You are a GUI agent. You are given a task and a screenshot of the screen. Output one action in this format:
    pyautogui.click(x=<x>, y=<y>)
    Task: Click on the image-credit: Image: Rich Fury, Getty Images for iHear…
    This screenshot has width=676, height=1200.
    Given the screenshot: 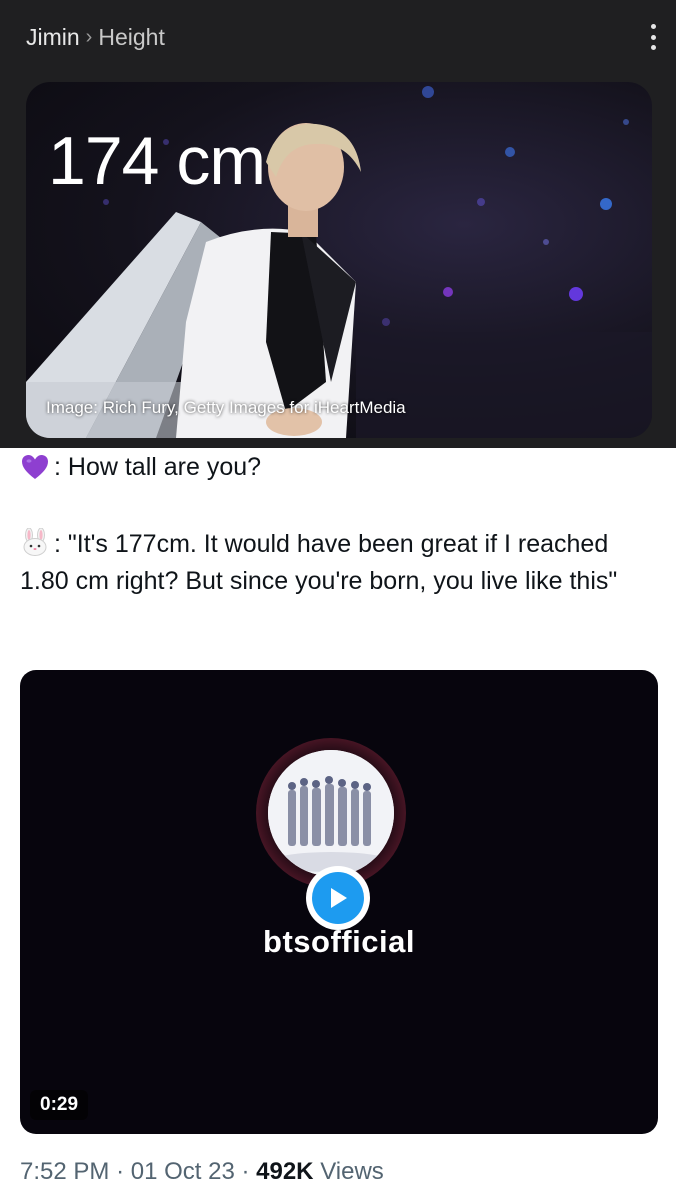 What is the action you would take?
    pyautogui.click(x=226, y=407)
    